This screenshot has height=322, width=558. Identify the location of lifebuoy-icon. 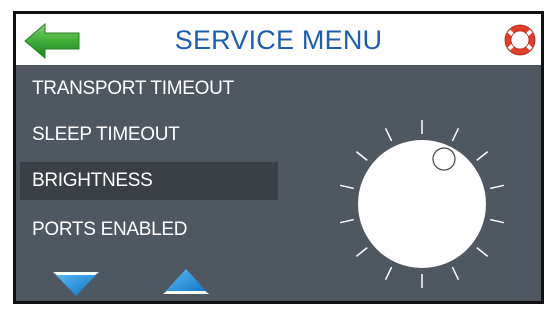
(520, 40).